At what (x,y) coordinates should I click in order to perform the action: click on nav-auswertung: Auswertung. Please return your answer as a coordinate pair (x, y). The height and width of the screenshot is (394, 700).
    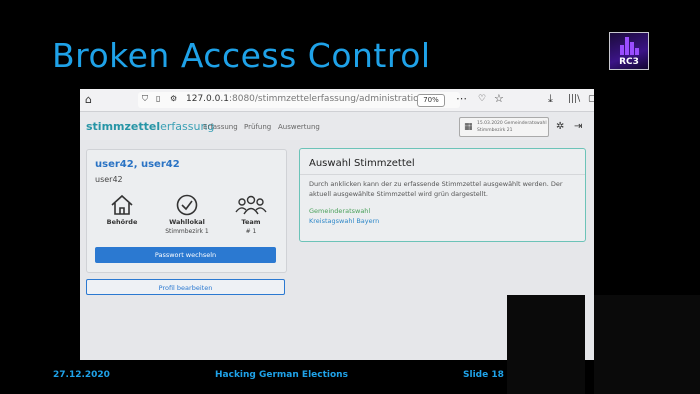
    Looking at the image, I should click on (299, 127).